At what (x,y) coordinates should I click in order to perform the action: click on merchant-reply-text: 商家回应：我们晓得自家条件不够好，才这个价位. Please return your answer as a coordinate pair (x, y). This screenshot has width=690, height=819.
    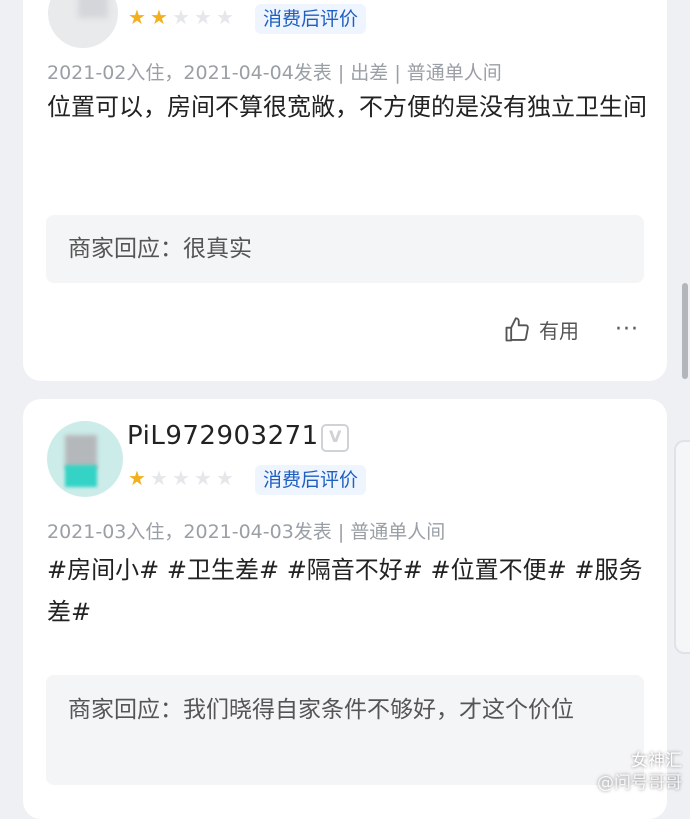
    Looking at the image, I should click on (321, 710).